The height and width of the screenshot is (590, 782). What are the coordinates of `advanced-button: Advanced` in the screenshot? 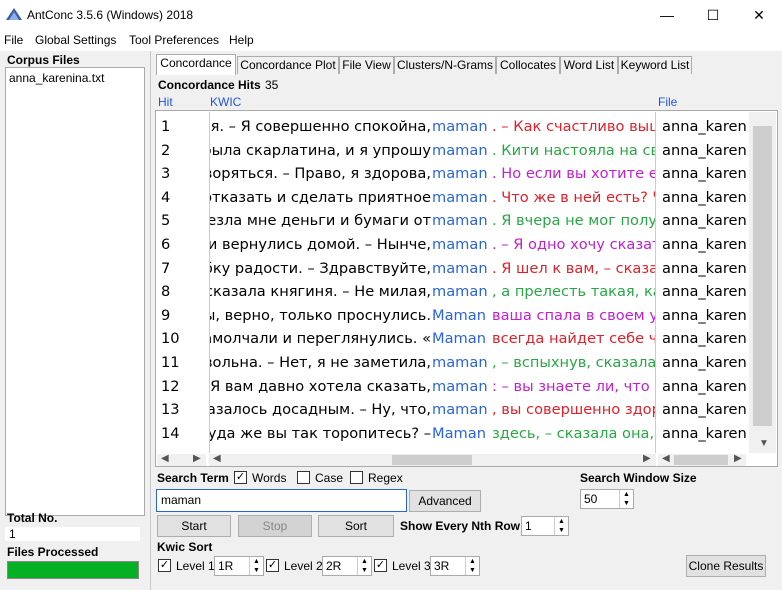 It's located at (445, 501).